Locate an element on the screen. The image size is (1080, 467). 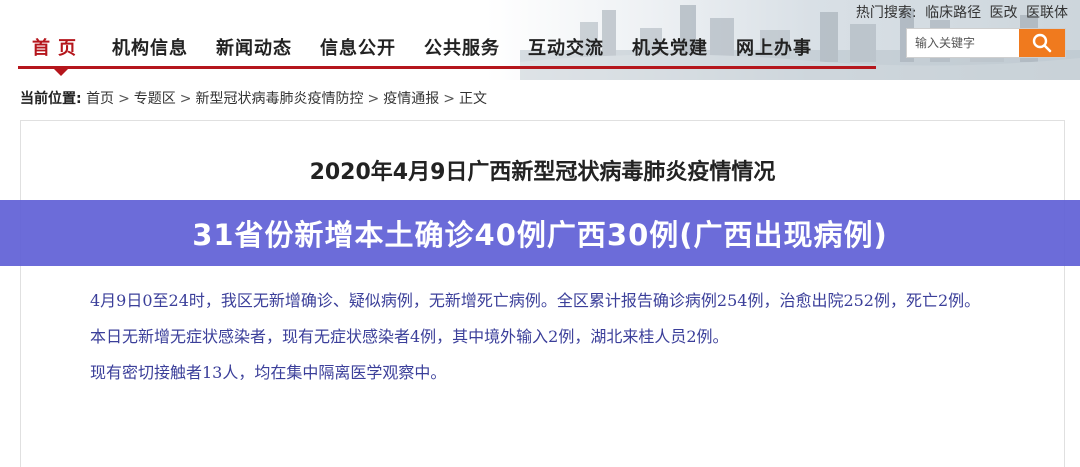
nav-item-info-disclosure: 信息公开 is located at coordinates (358, 51).